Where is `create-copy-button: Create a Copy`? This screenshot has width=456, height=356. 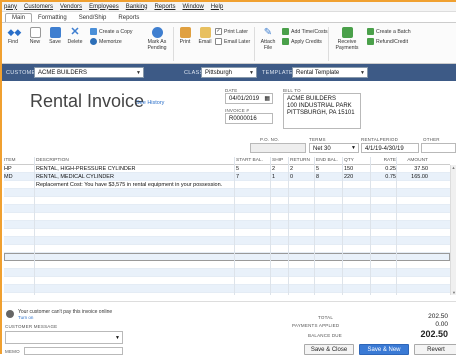
create-copy-button: Create a Copy is located at coordinates (111, 31).